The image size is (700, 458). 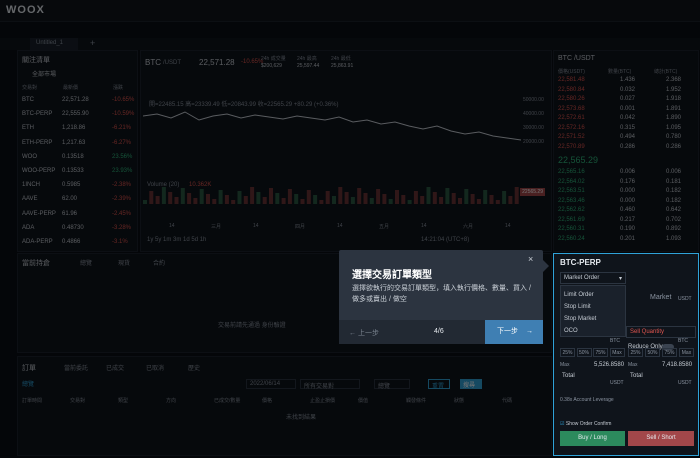 What do you see at coordinates (626, 231) in the screenshot?
I see `bid-row: 22,560.31 0.190 0.892` at bounding box center [626, 231].